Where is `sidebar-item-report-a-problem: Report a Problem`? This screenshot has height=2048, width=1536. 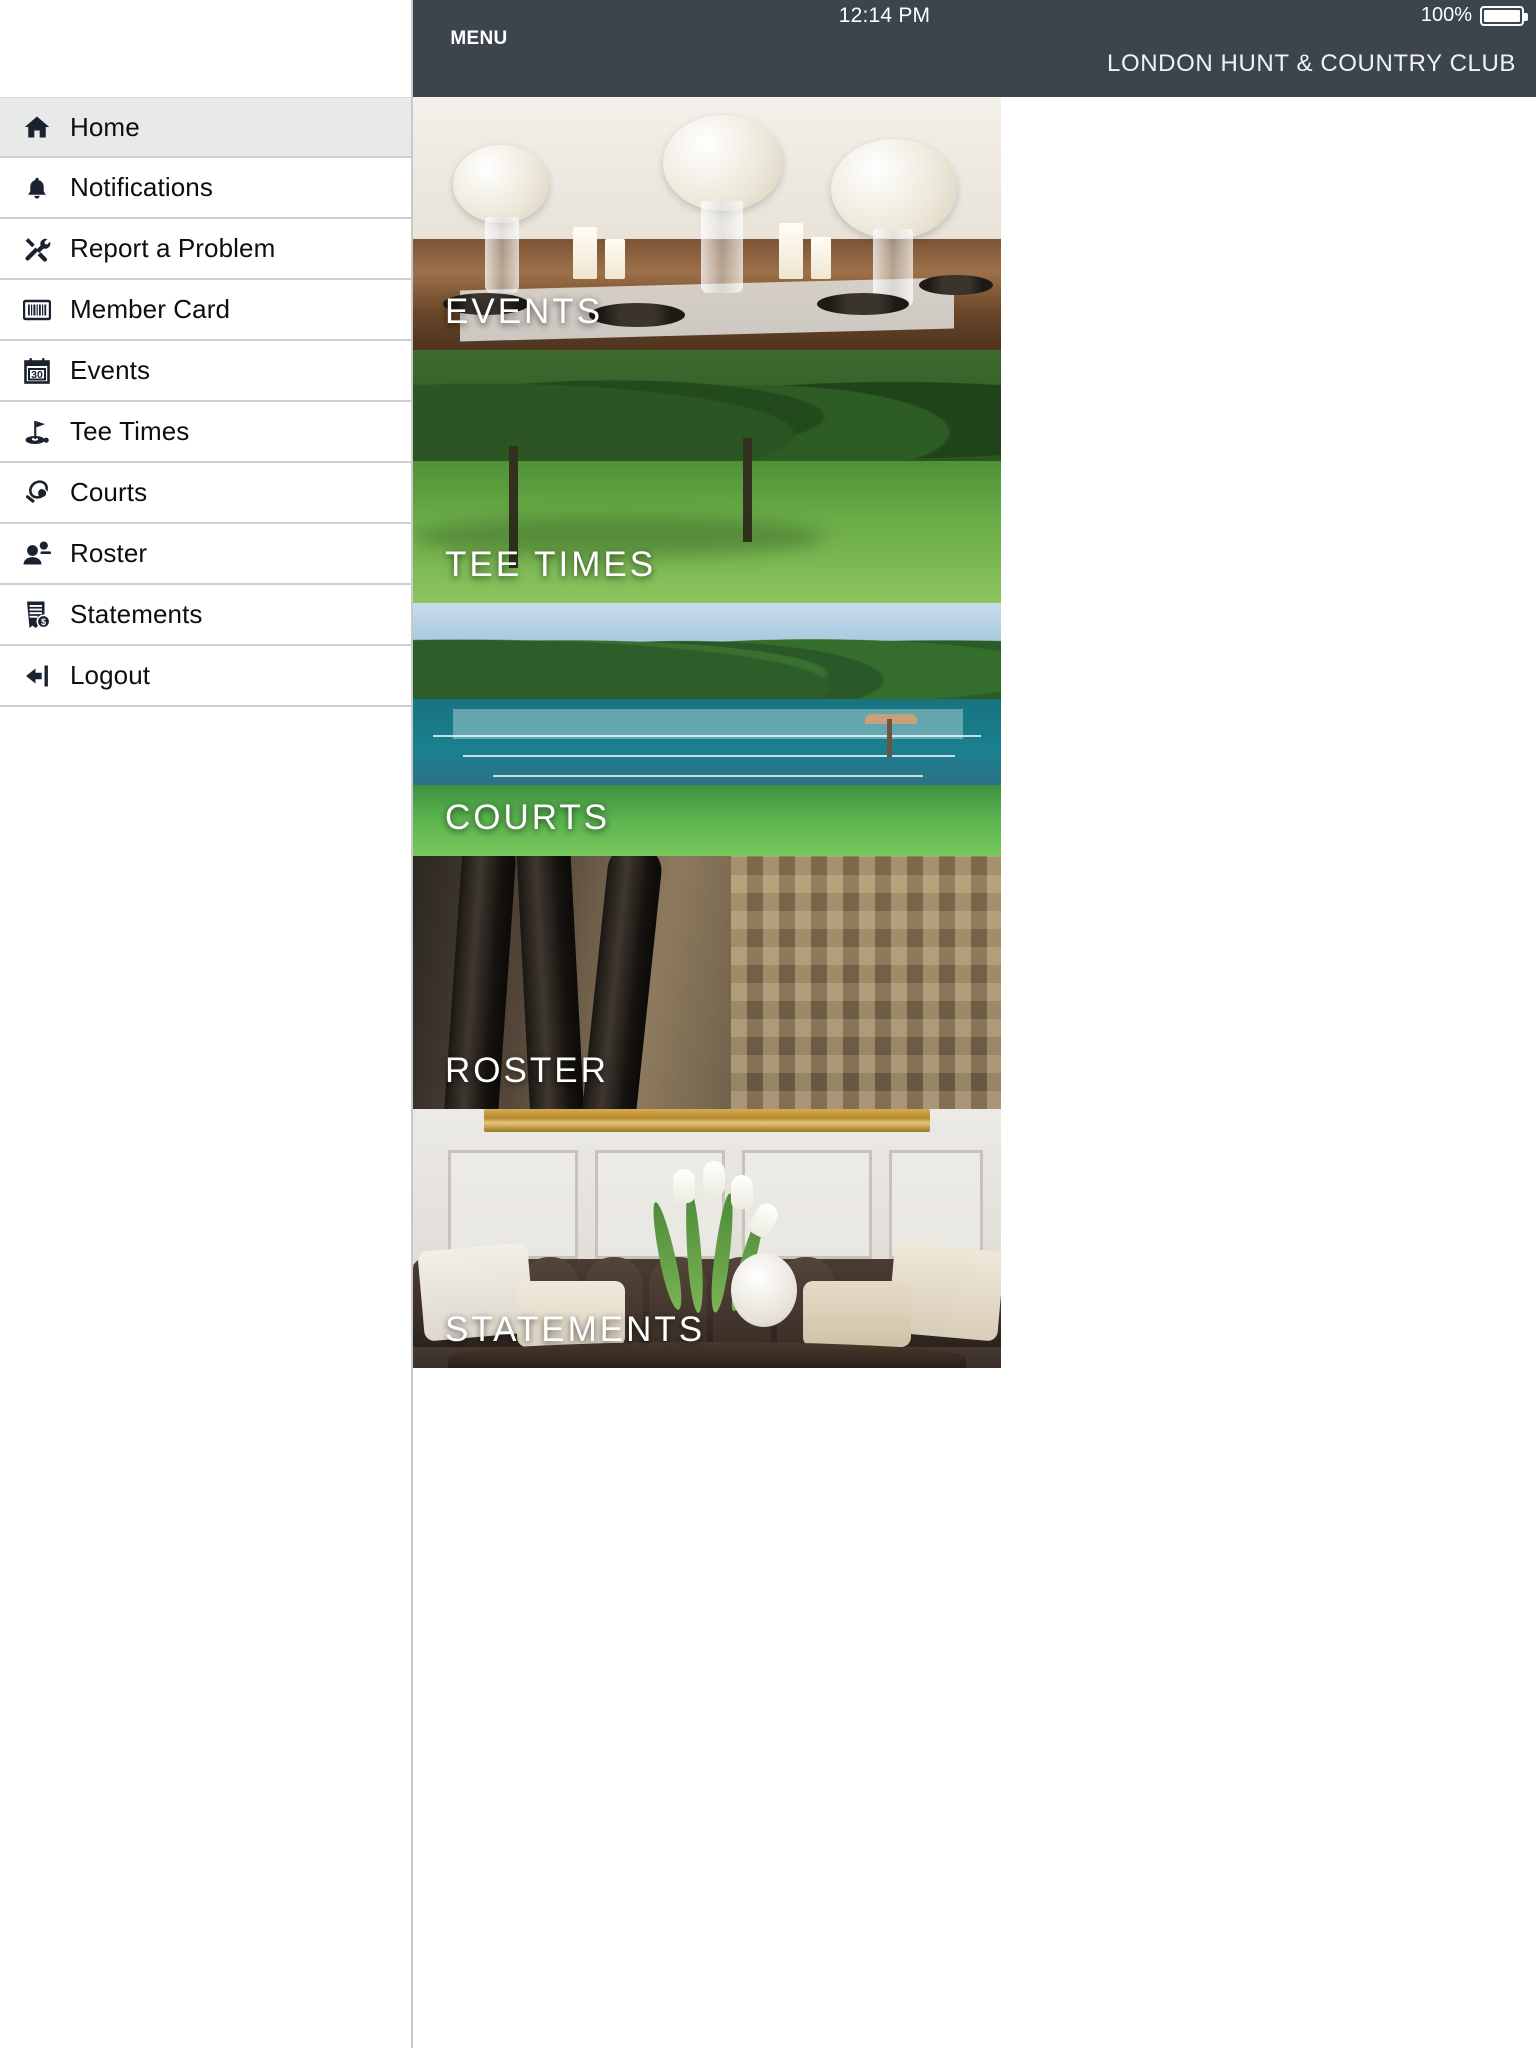
sidebar-item-report-a-problem: Report a Problem is located at coordinates (205, 249).